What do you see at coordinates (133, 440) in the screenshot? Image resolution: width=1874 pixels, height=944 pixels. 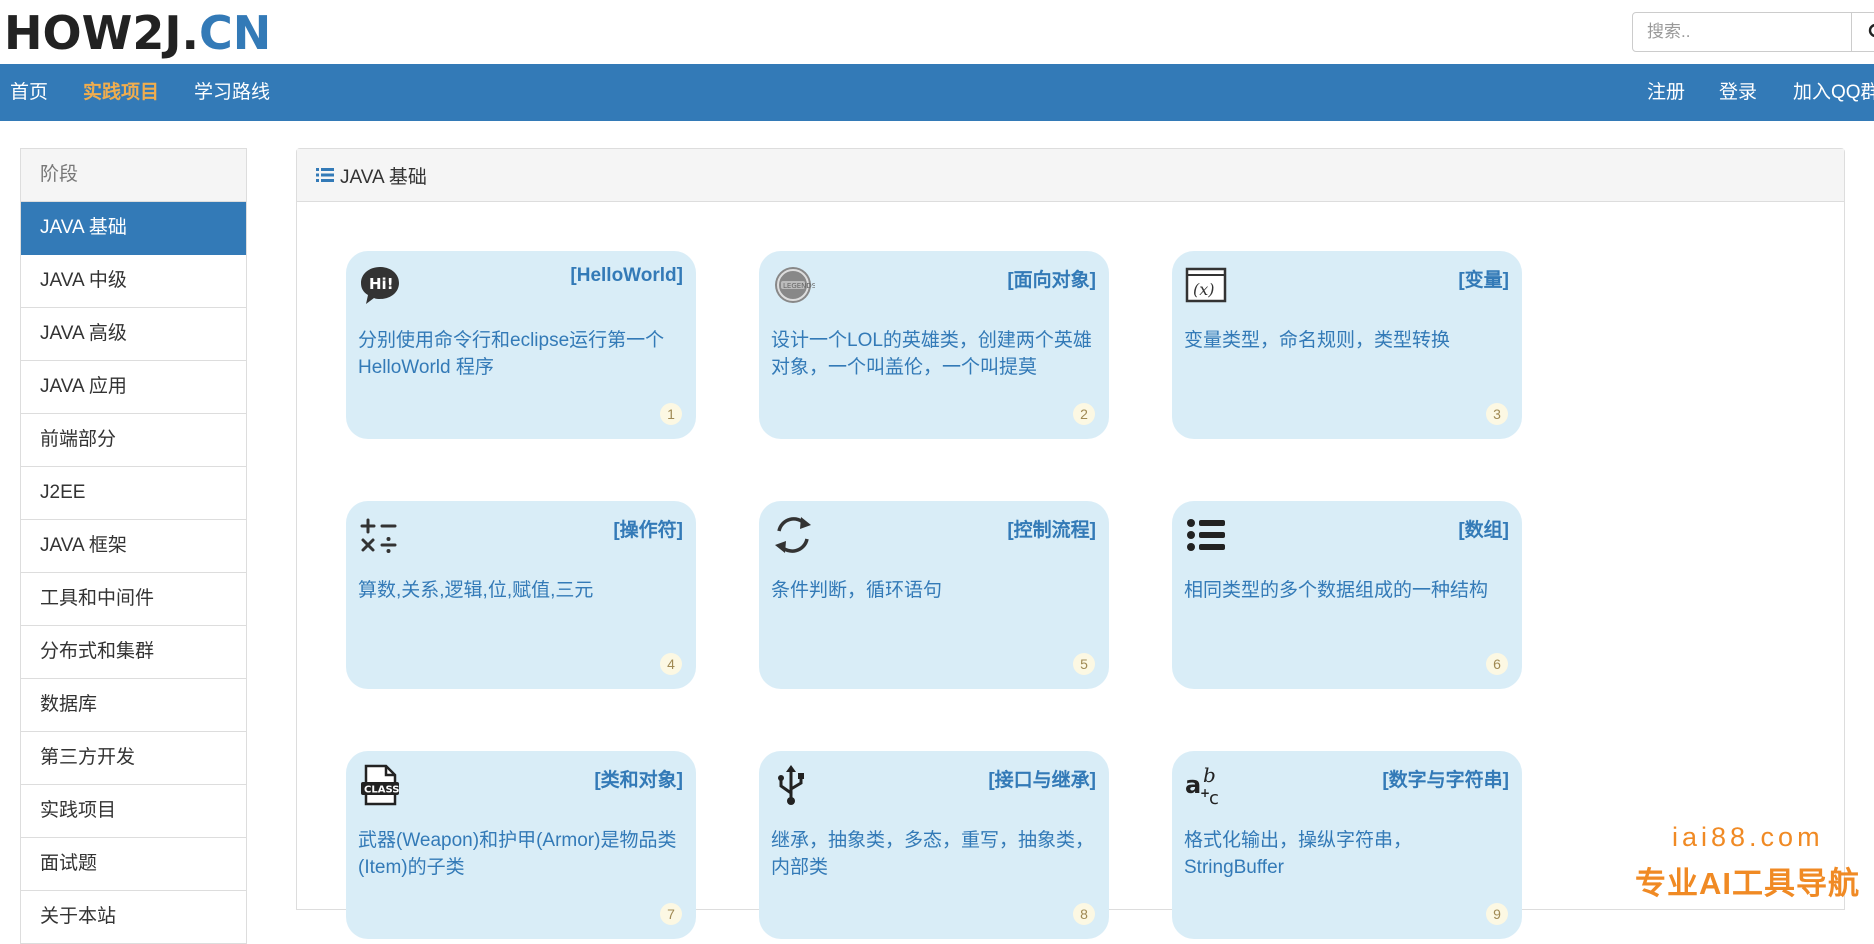 I see `sidebar-item-frontend: 前端部分` at bounding box center [133, 440].